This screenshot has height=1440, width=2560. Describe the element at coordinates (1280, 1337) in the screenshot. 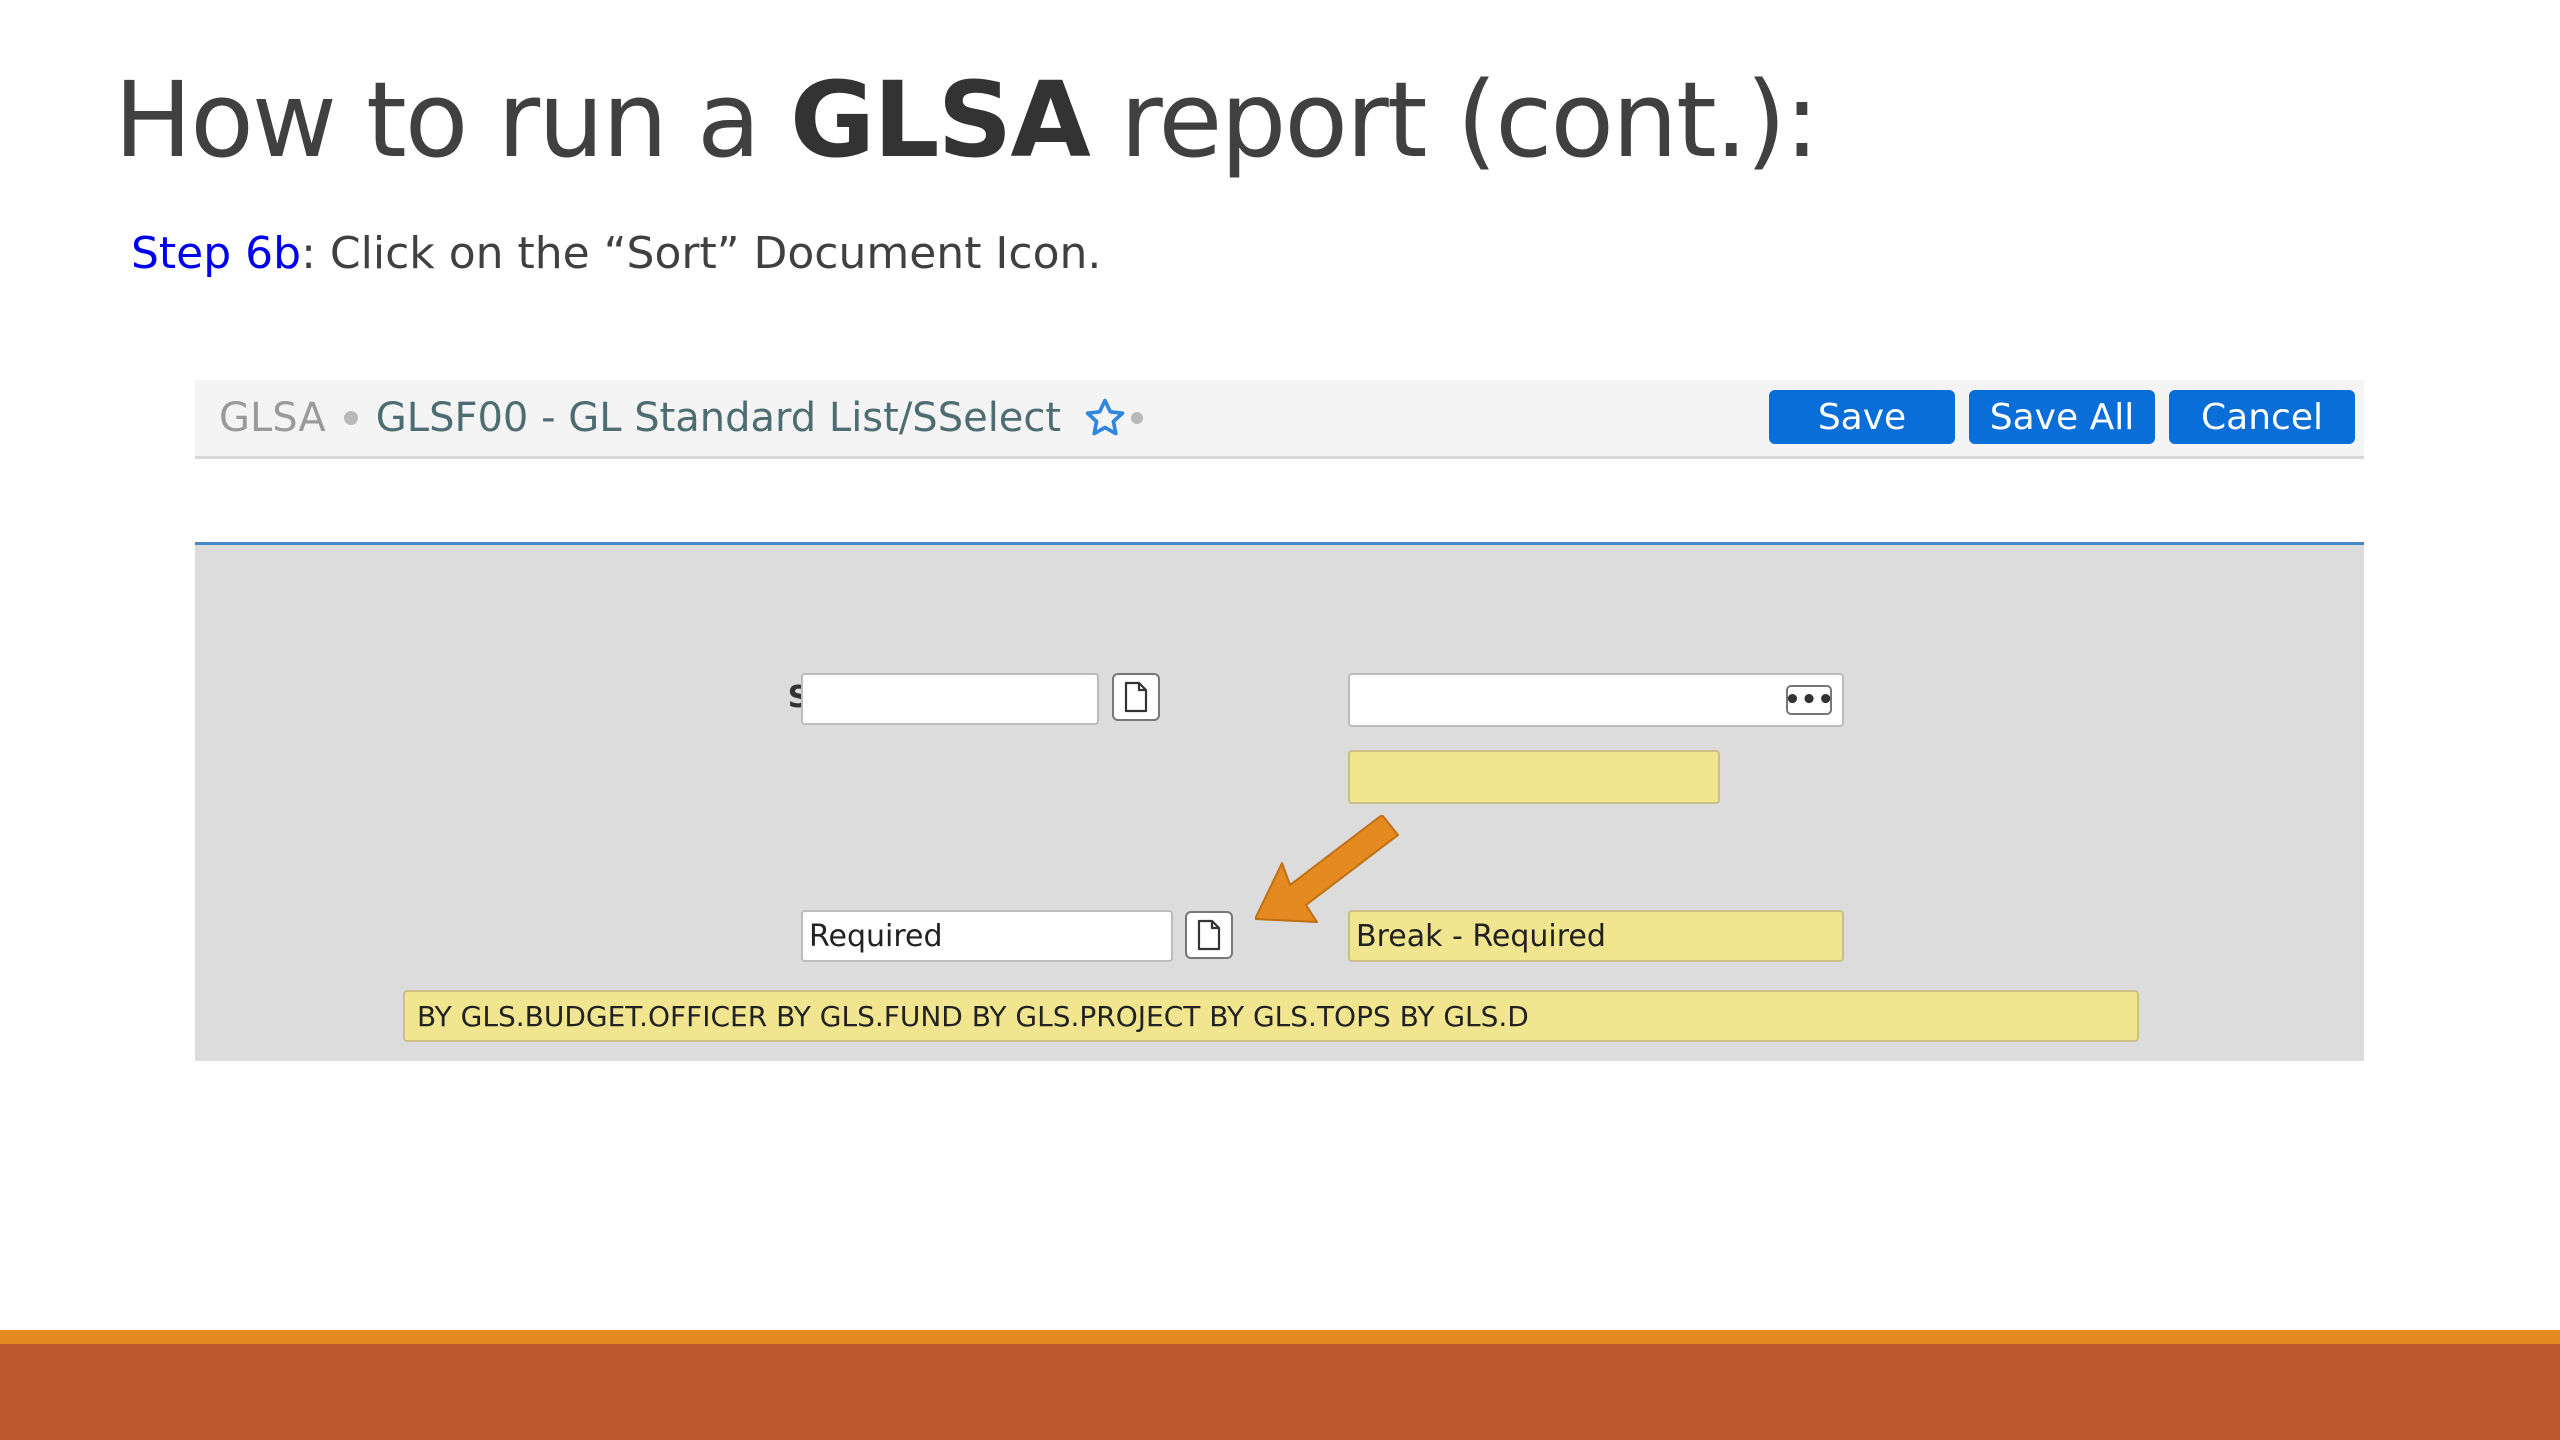

I see `footer-accent-stripe` at that location.